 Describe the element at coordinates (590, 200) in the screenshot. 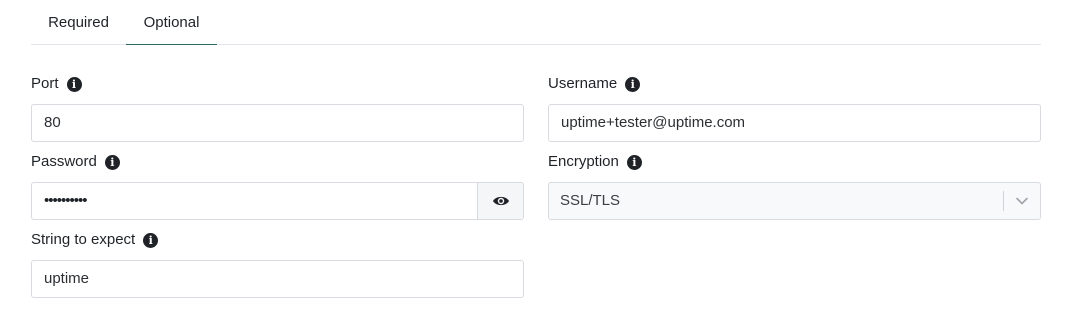

I see `encryption-selected-value: SSL/TLS` at that location.